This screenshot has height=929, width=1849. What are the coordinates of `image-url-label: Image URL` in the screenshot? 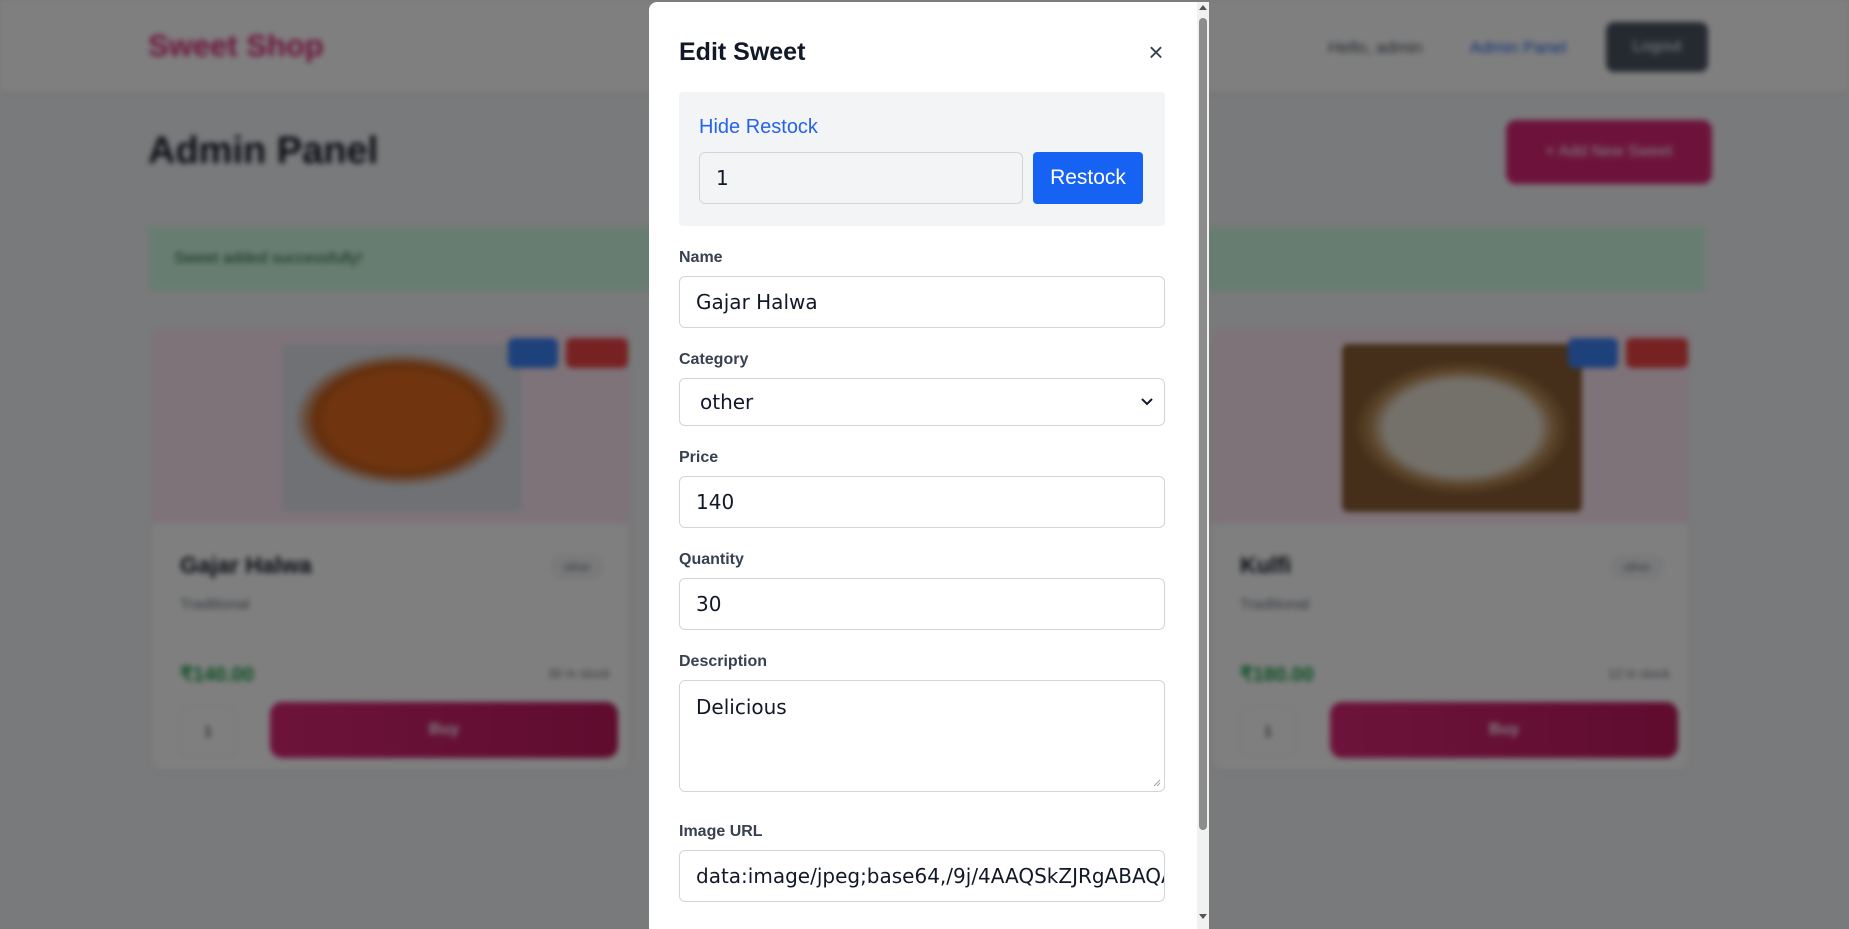 It's located at (721, 831).